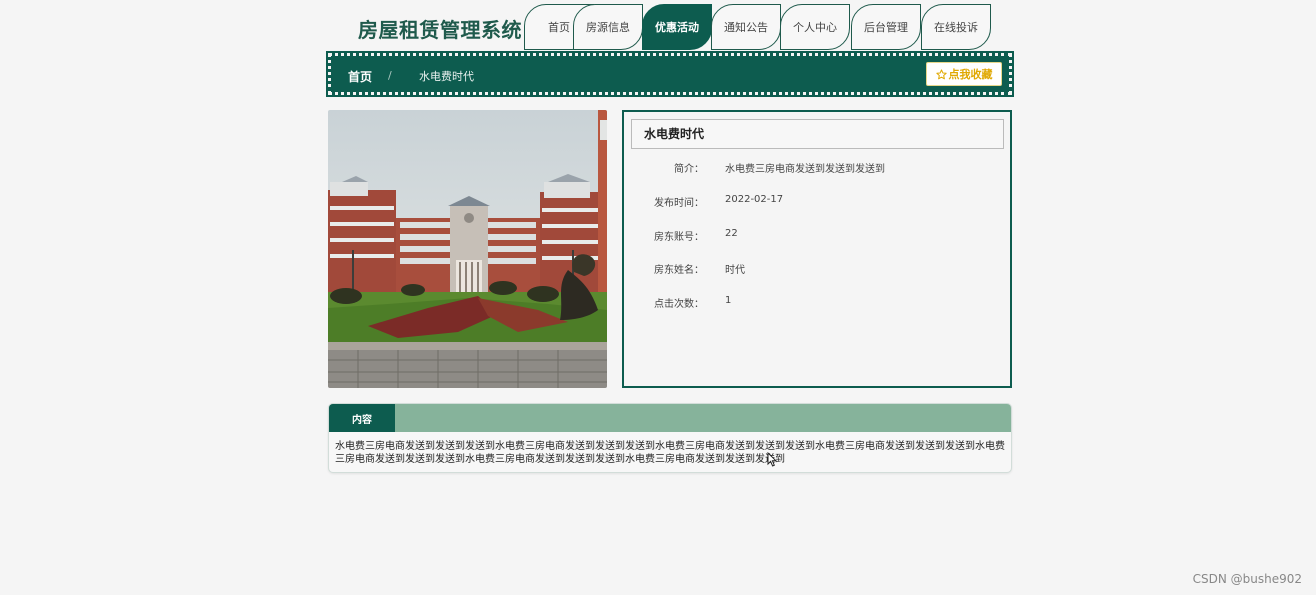  What do you see at coordinates (446, 76) in the screenshot?
I see `breadcrumb-current: 水电费时代` at bounding box center [446, 76].